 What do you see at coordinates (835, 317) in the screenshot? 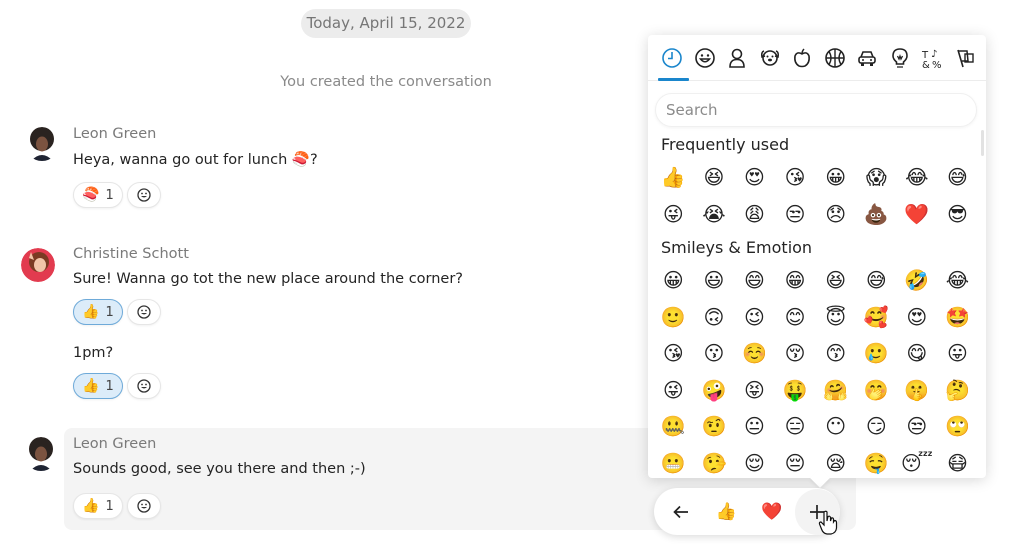
I see `emoji-option: 😇` at bounding box center [835, 317].